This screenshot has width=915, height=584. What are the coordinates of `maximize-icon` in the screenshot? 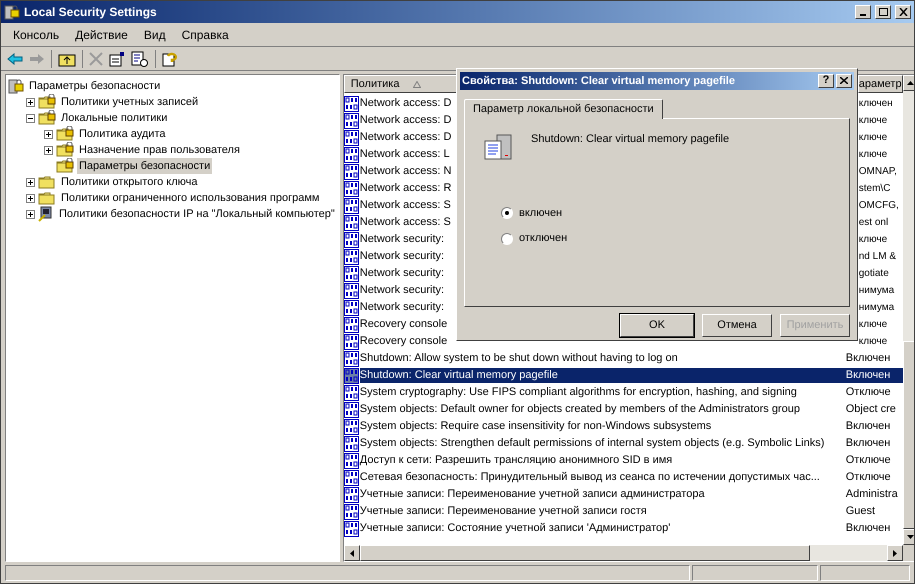 It's located at (883, 12).